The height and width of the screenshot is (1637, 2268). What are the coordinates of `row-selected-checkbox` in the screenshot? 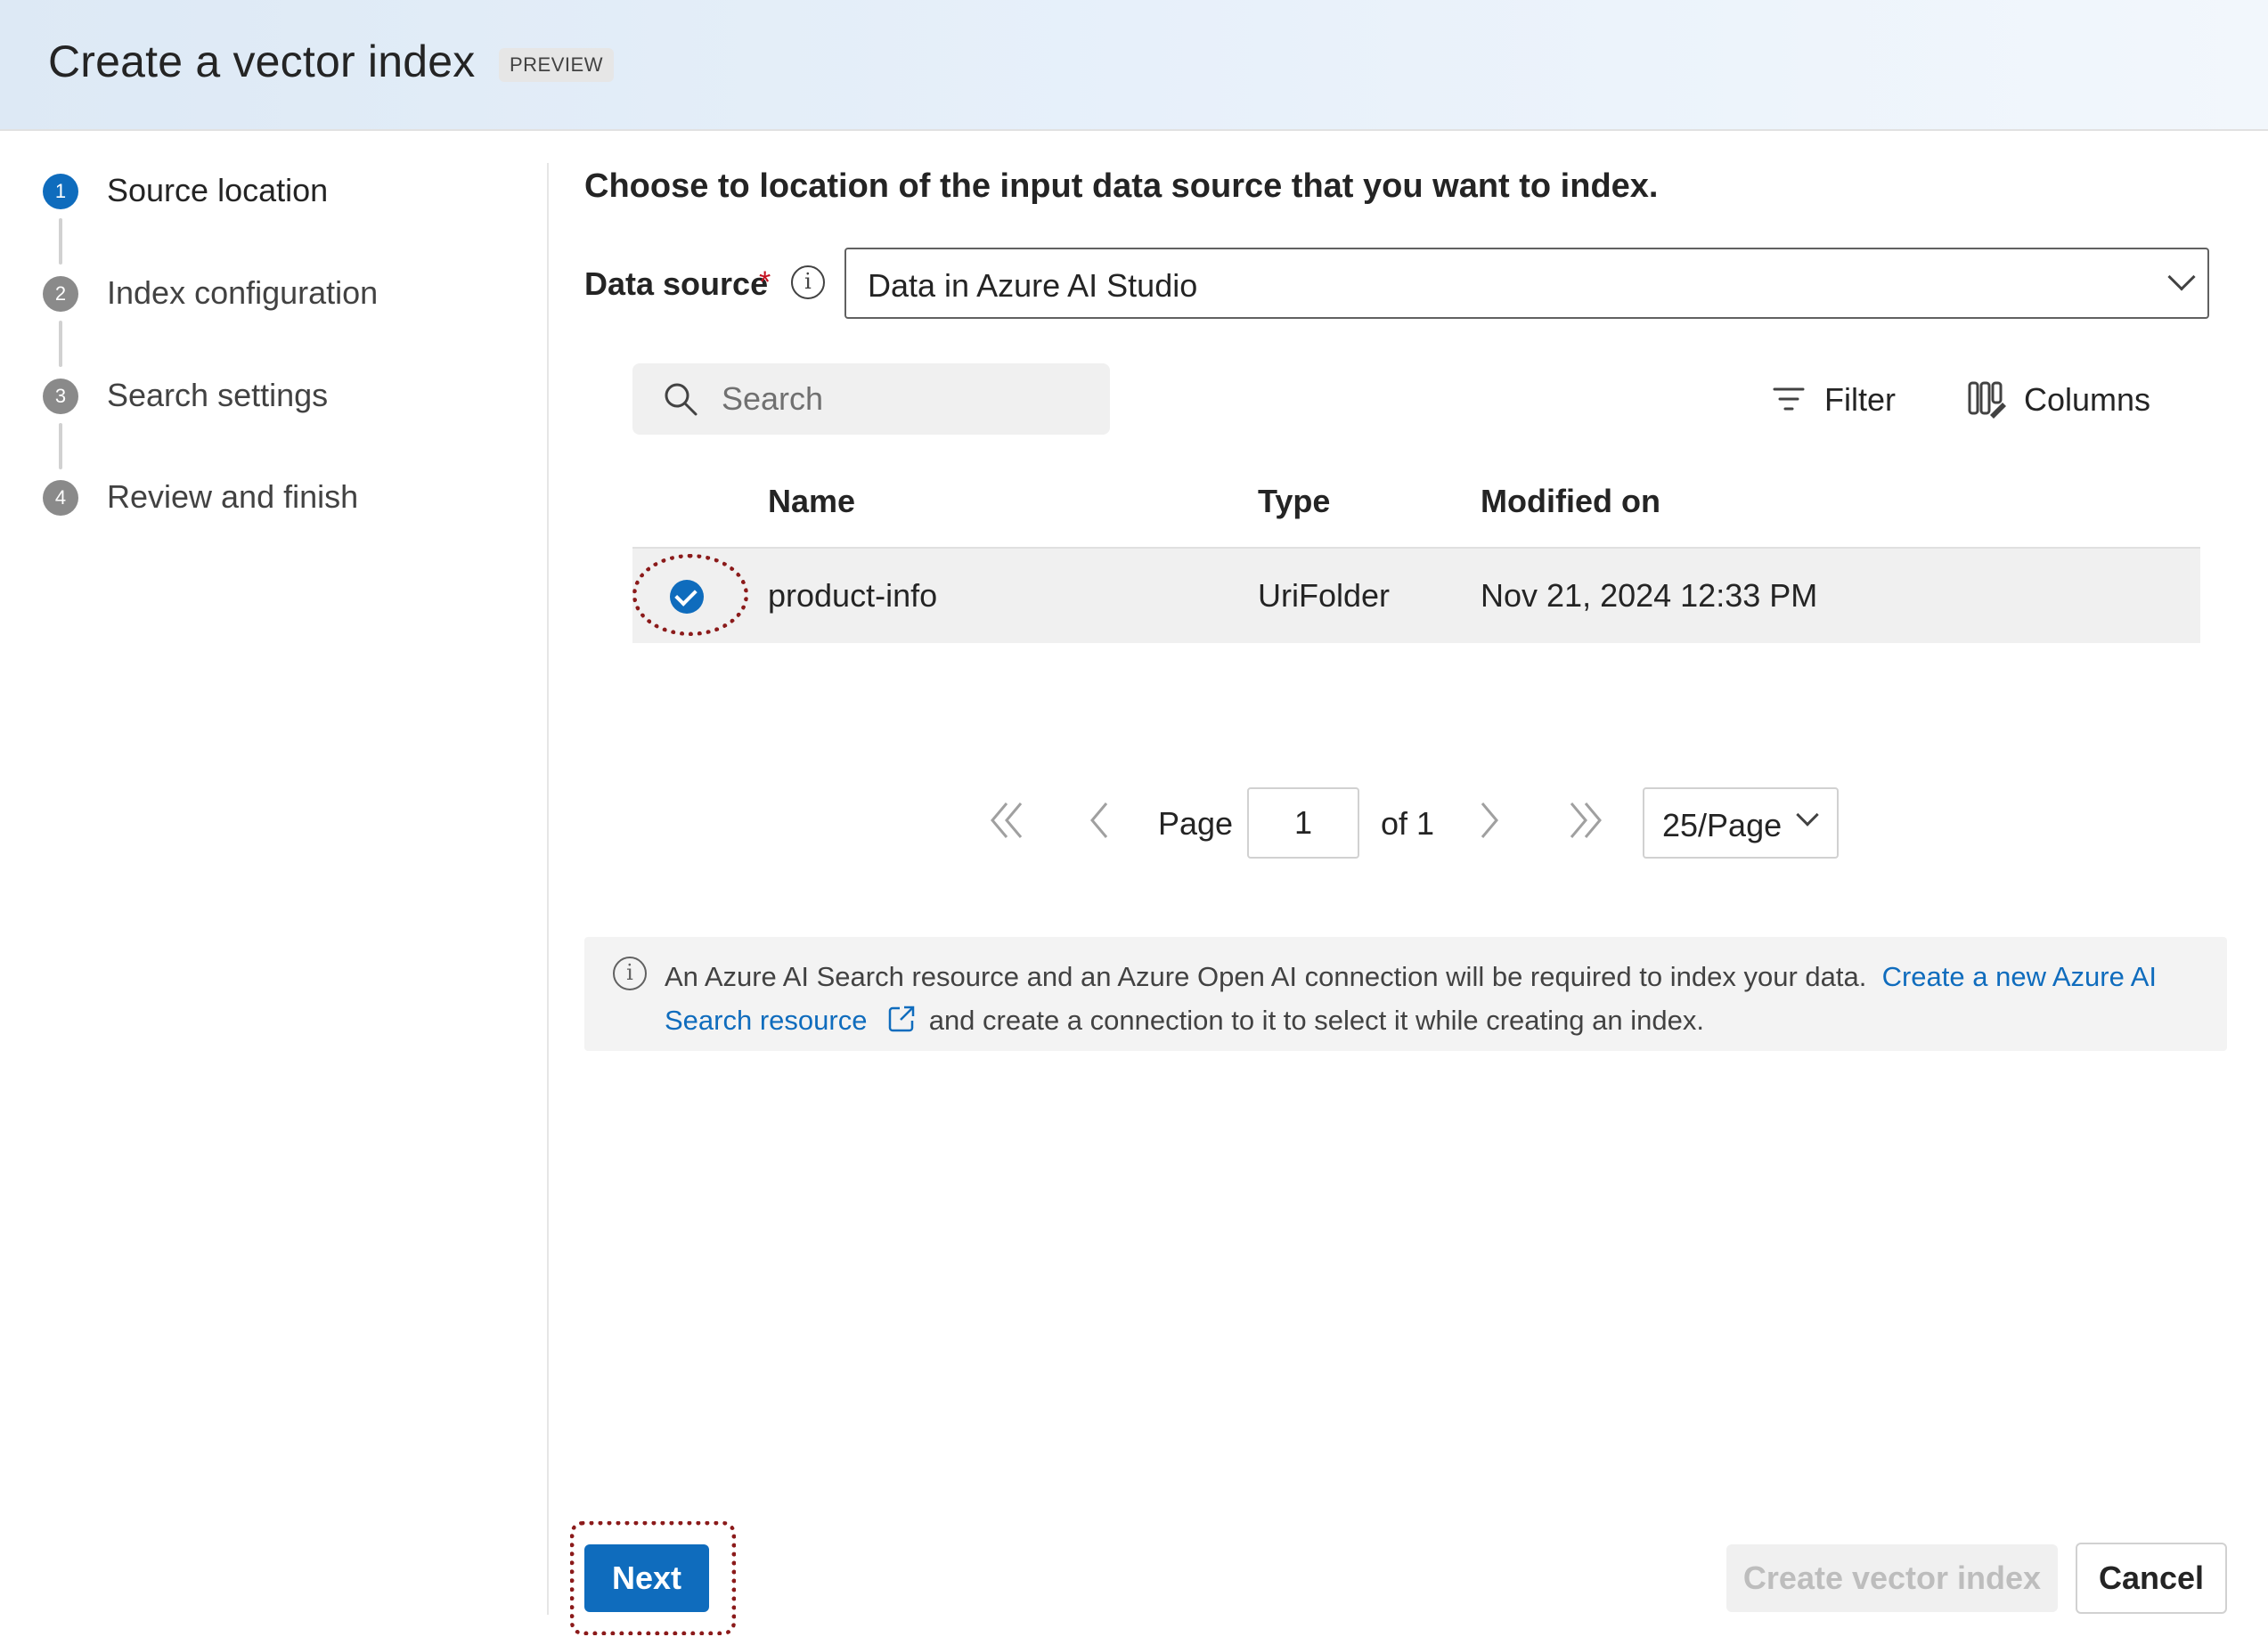 It's located at (687, 597).